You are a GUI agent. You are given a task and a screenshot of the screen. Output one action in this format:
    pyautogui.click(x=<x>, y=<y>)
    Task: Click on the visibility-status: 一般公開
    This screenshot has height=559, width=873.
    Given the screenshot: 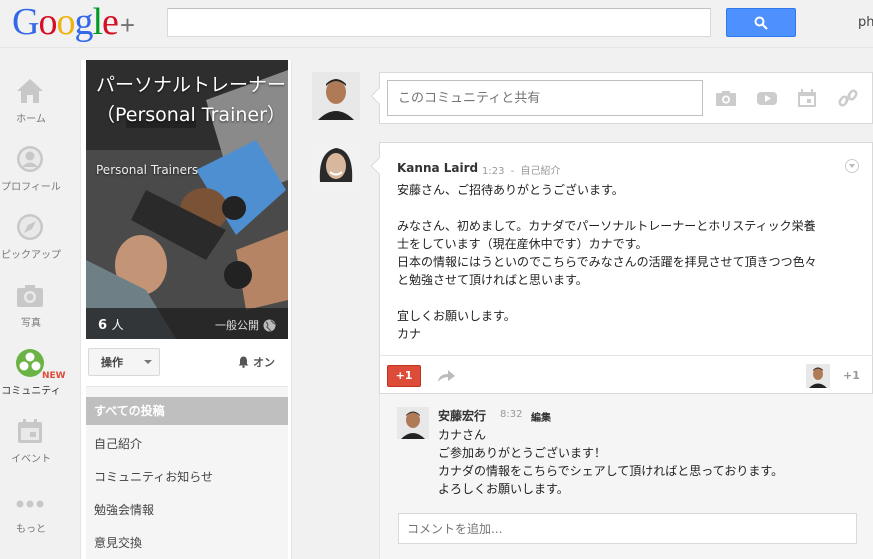 What is the action you would take?
    pyautogui.click(x=245, y=325)
    